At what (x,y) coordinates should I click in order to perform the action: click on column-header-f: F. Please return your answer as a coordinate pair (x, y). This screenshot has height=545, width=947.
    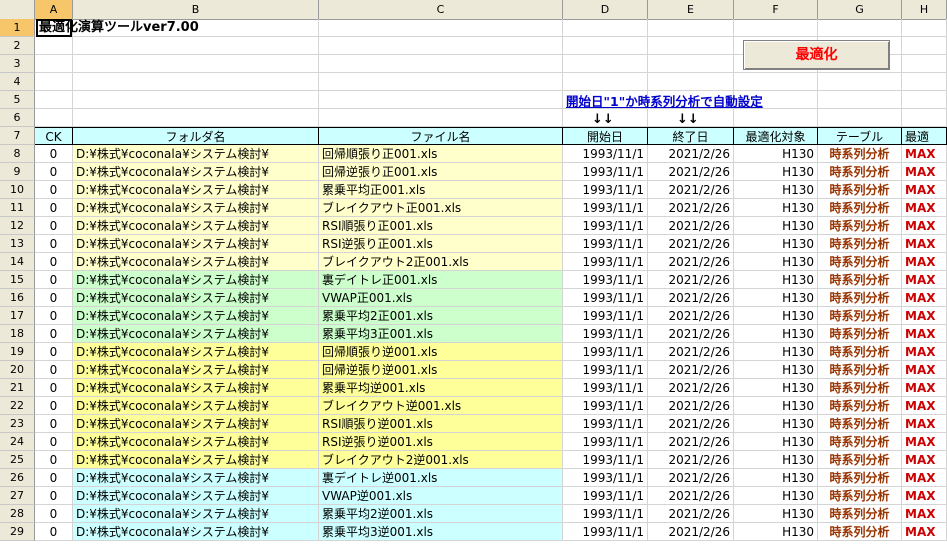
    Looking at the image, I should click on (776, 9).